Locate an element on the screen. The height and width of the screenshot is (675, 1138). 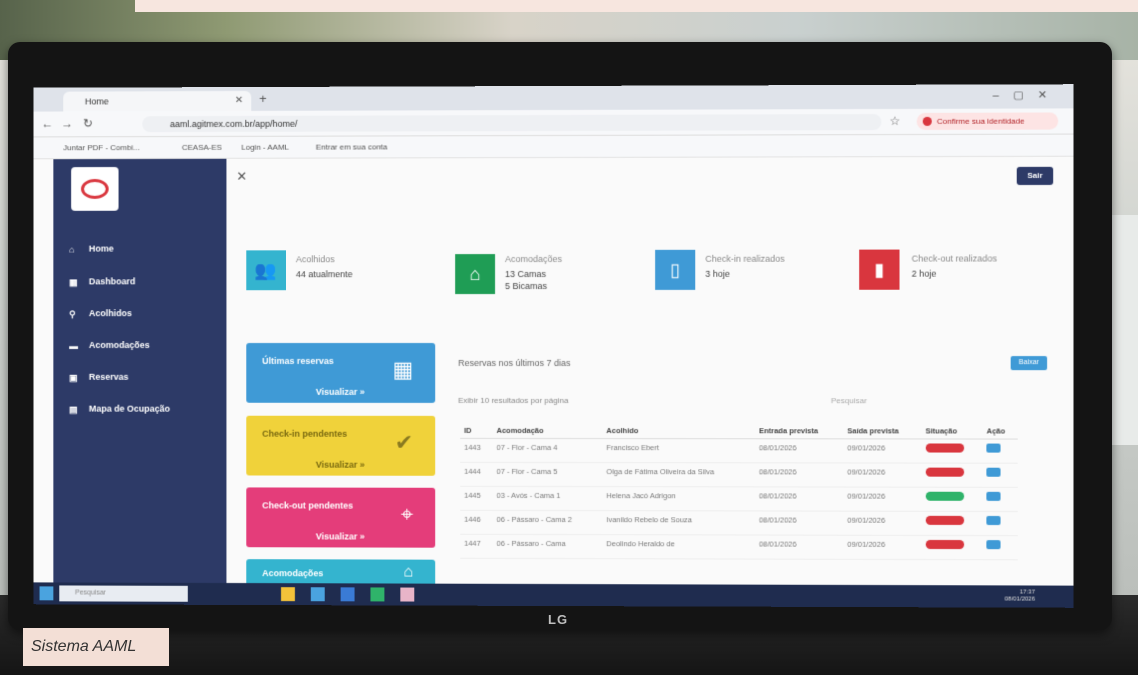
download-label: Baixar is located at coordinates (1028, 363).